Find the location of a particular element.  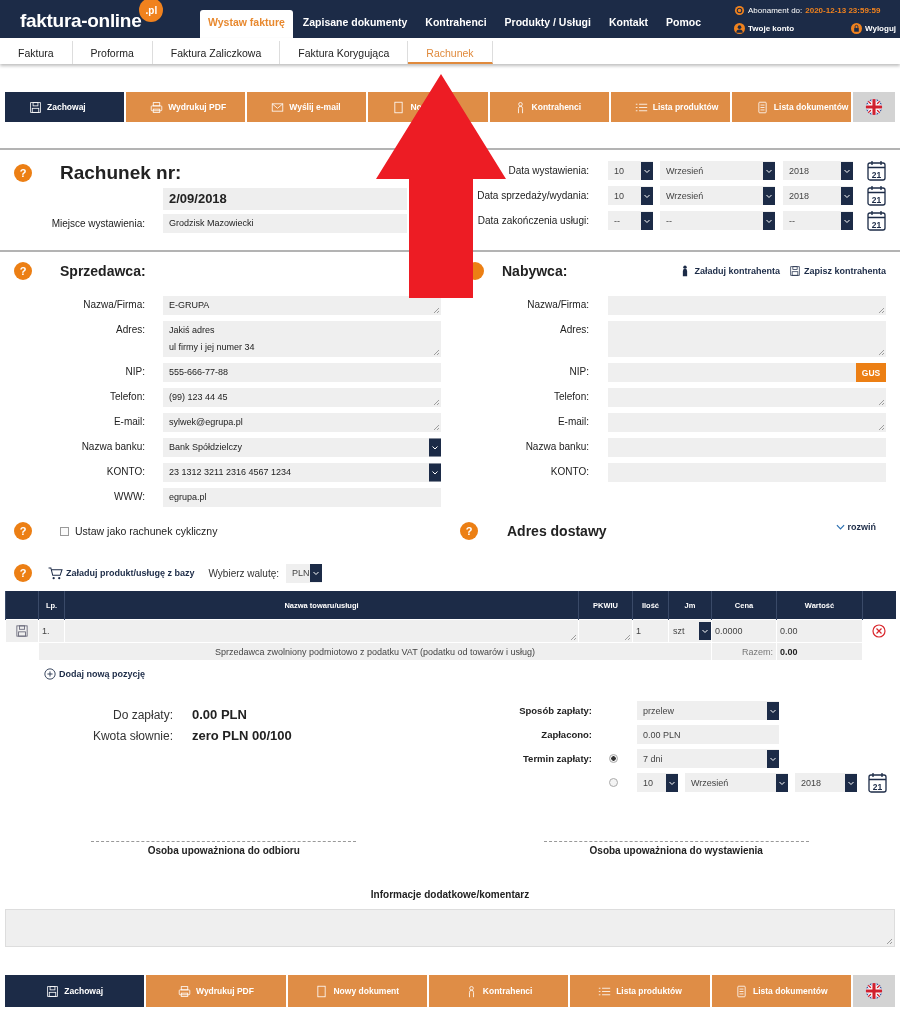

logo-text: faktura-online is located at coordinates (81, 21).